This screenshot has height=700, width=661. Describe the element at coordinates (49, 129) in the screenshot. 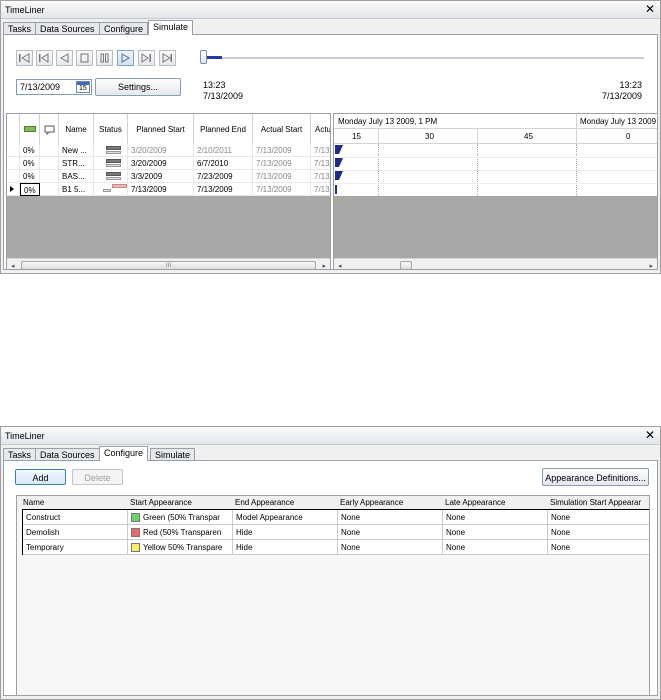

I see `comments-column-header` at that location.